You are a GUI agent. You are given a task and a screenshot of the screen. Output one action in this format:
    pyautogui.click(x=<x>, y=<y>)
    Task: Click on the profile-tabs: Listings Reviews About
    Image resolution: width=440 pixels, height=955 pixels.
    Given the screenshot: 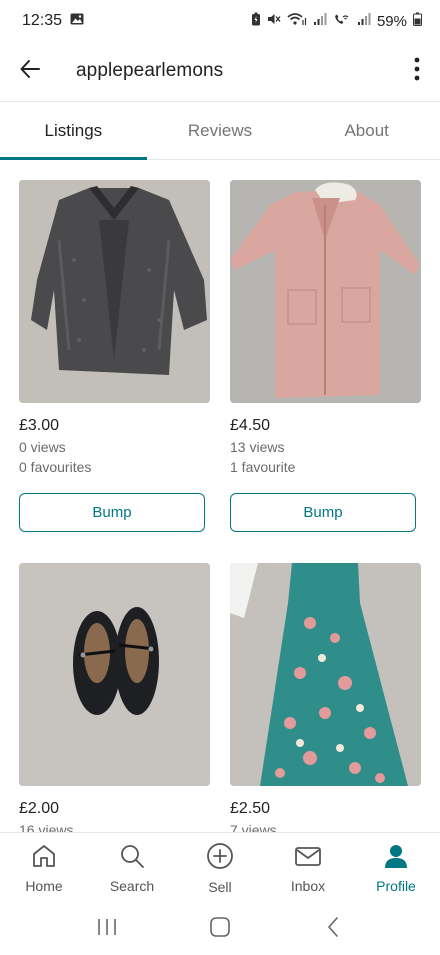 What is the action you would take?
    pyautogui.click(x=220, y=131)
    